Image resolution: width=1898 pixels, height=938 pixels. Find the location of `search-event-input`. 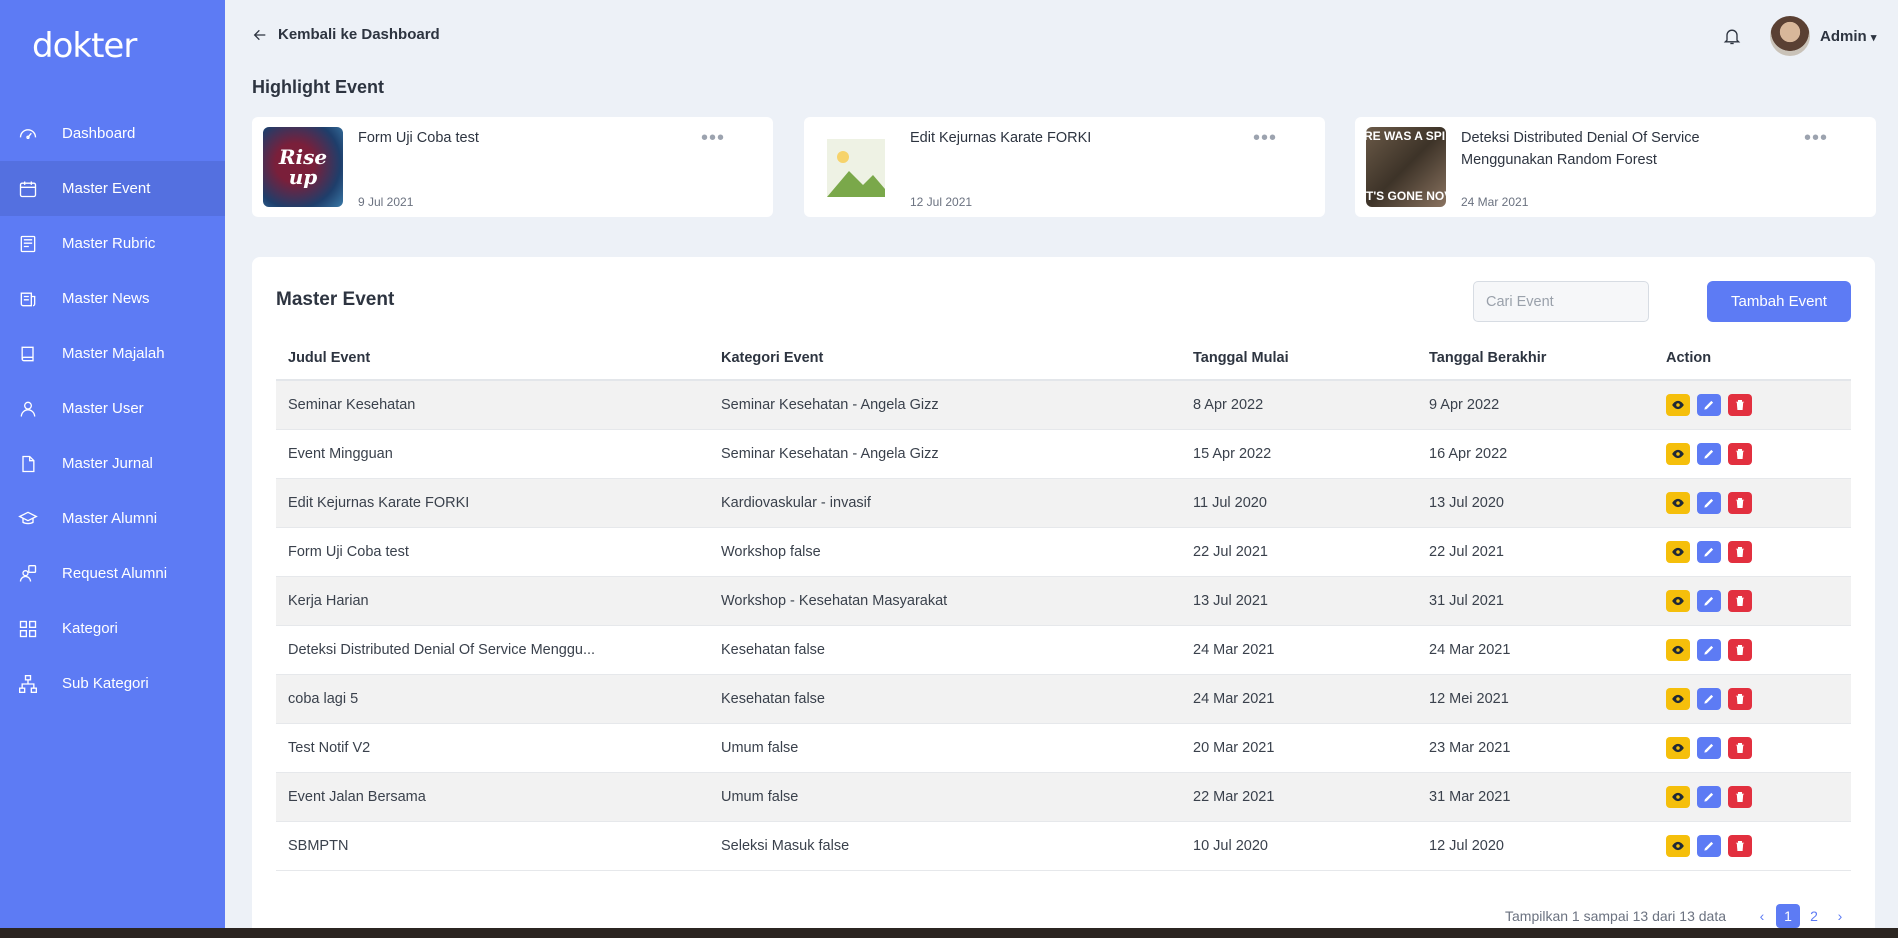

search-event-input is located at coordinates (1561, 301).